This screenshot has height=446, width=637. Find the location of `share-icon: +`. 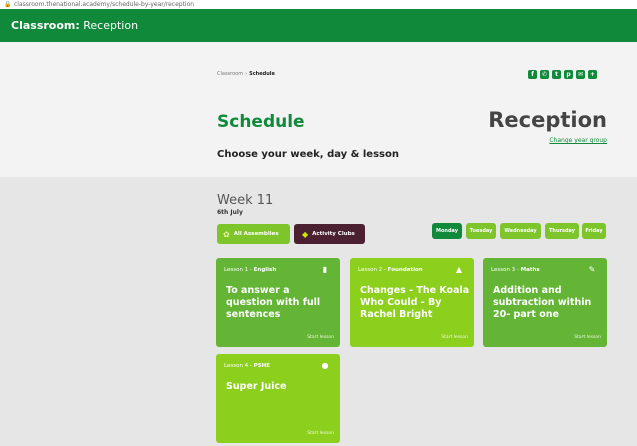

share-icon: + is located at coordinates (592, 74).